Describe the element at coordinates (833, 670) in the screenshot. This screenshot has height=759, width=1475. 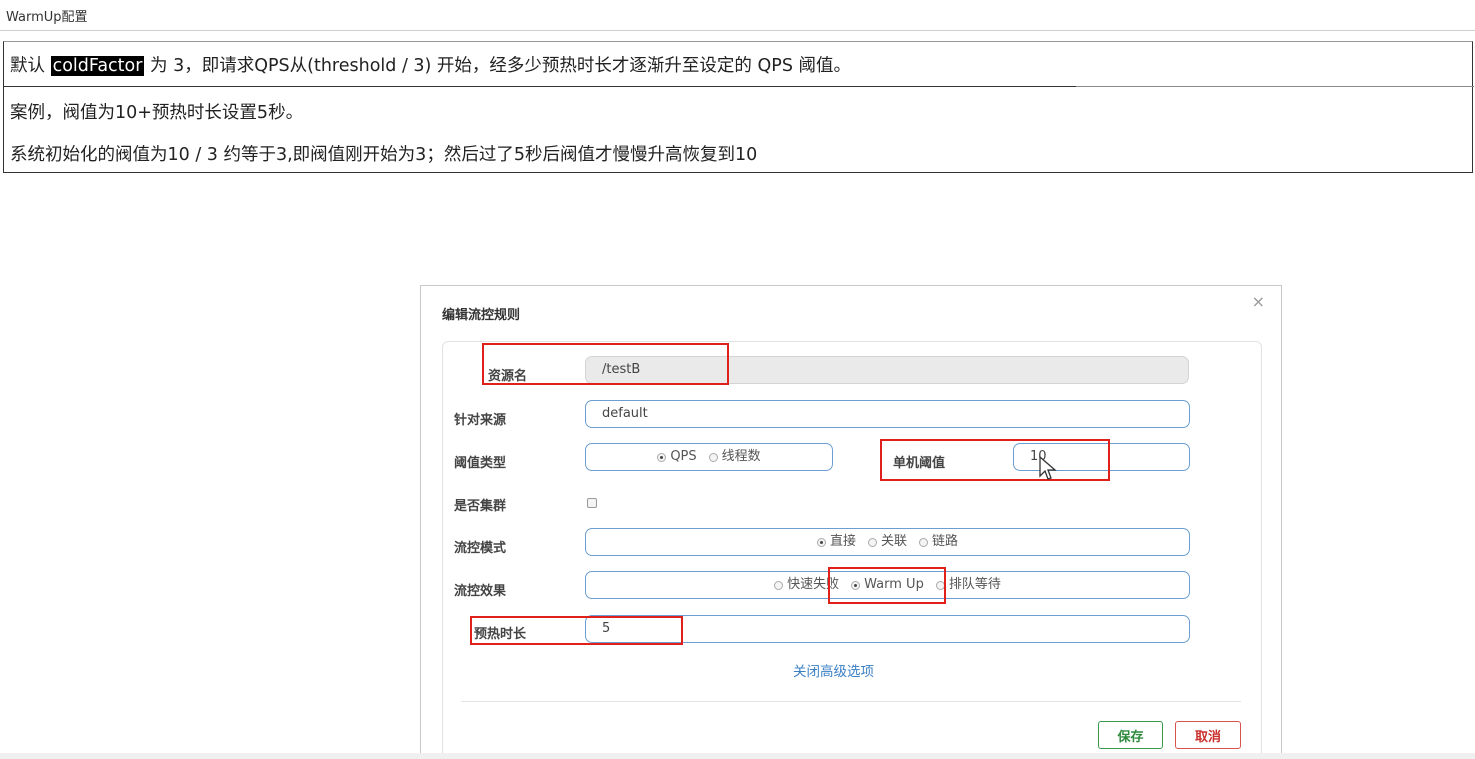
I see `close-advanced-link: 关闭高级选项` at that location.